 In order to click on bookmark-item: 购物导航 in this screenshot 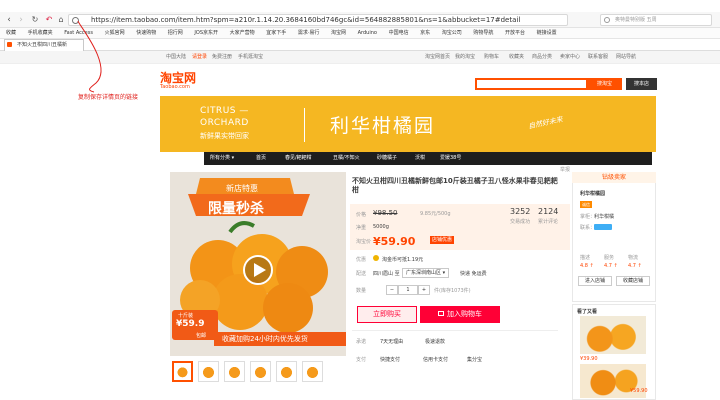, I will do `click(483, 33)`.